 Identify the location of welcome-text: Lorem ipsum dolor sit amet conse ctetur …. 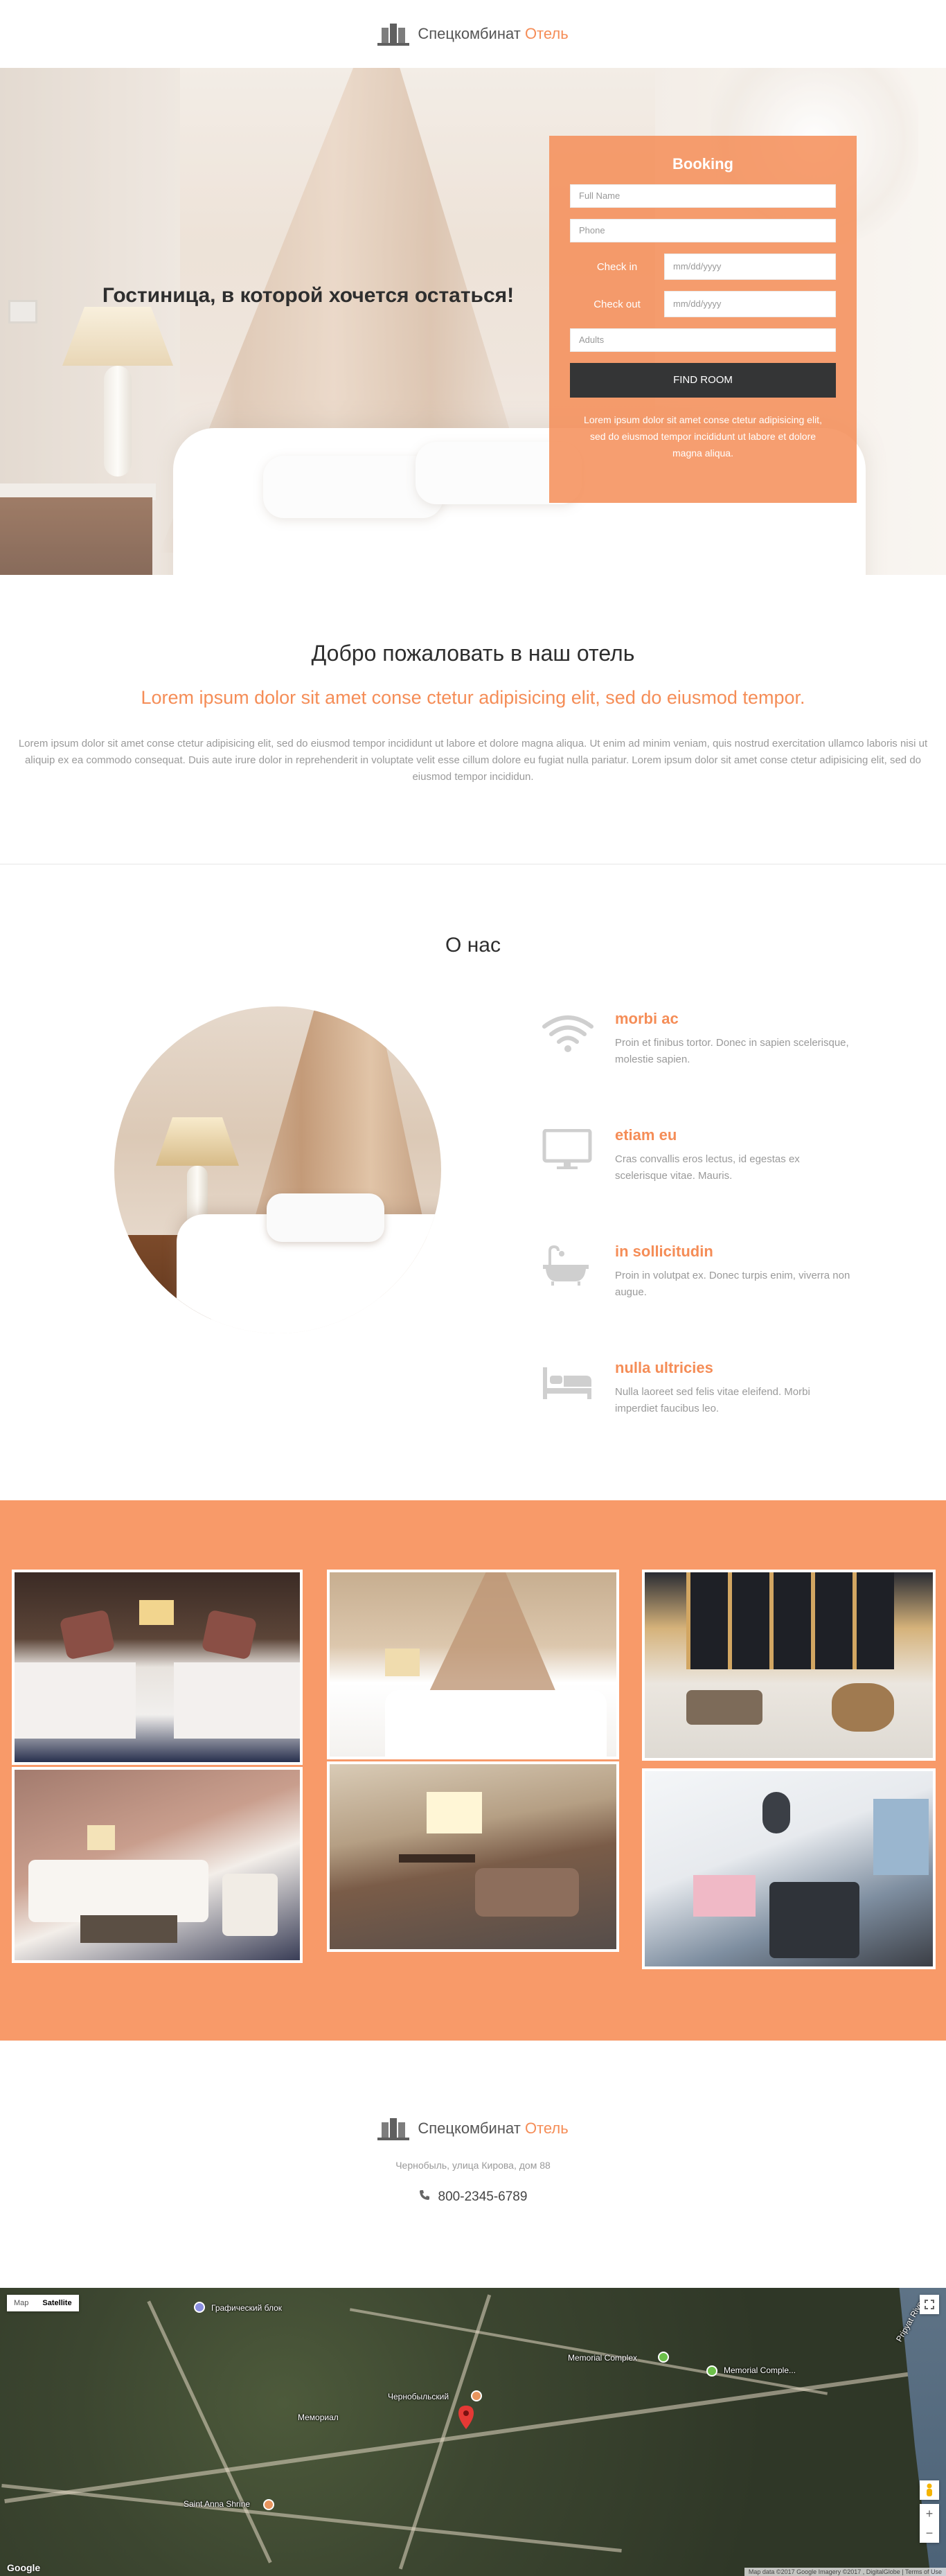
(473, 760).